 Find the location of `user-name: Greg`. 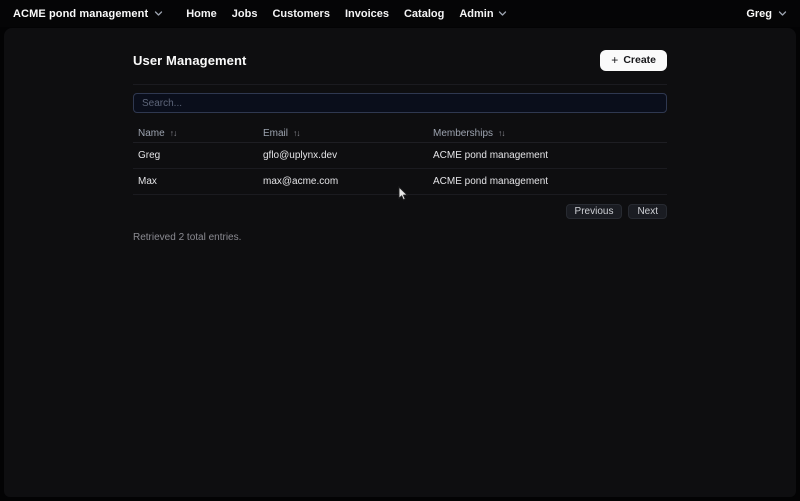

user-name: Greg is located at coordinates (759, 13).